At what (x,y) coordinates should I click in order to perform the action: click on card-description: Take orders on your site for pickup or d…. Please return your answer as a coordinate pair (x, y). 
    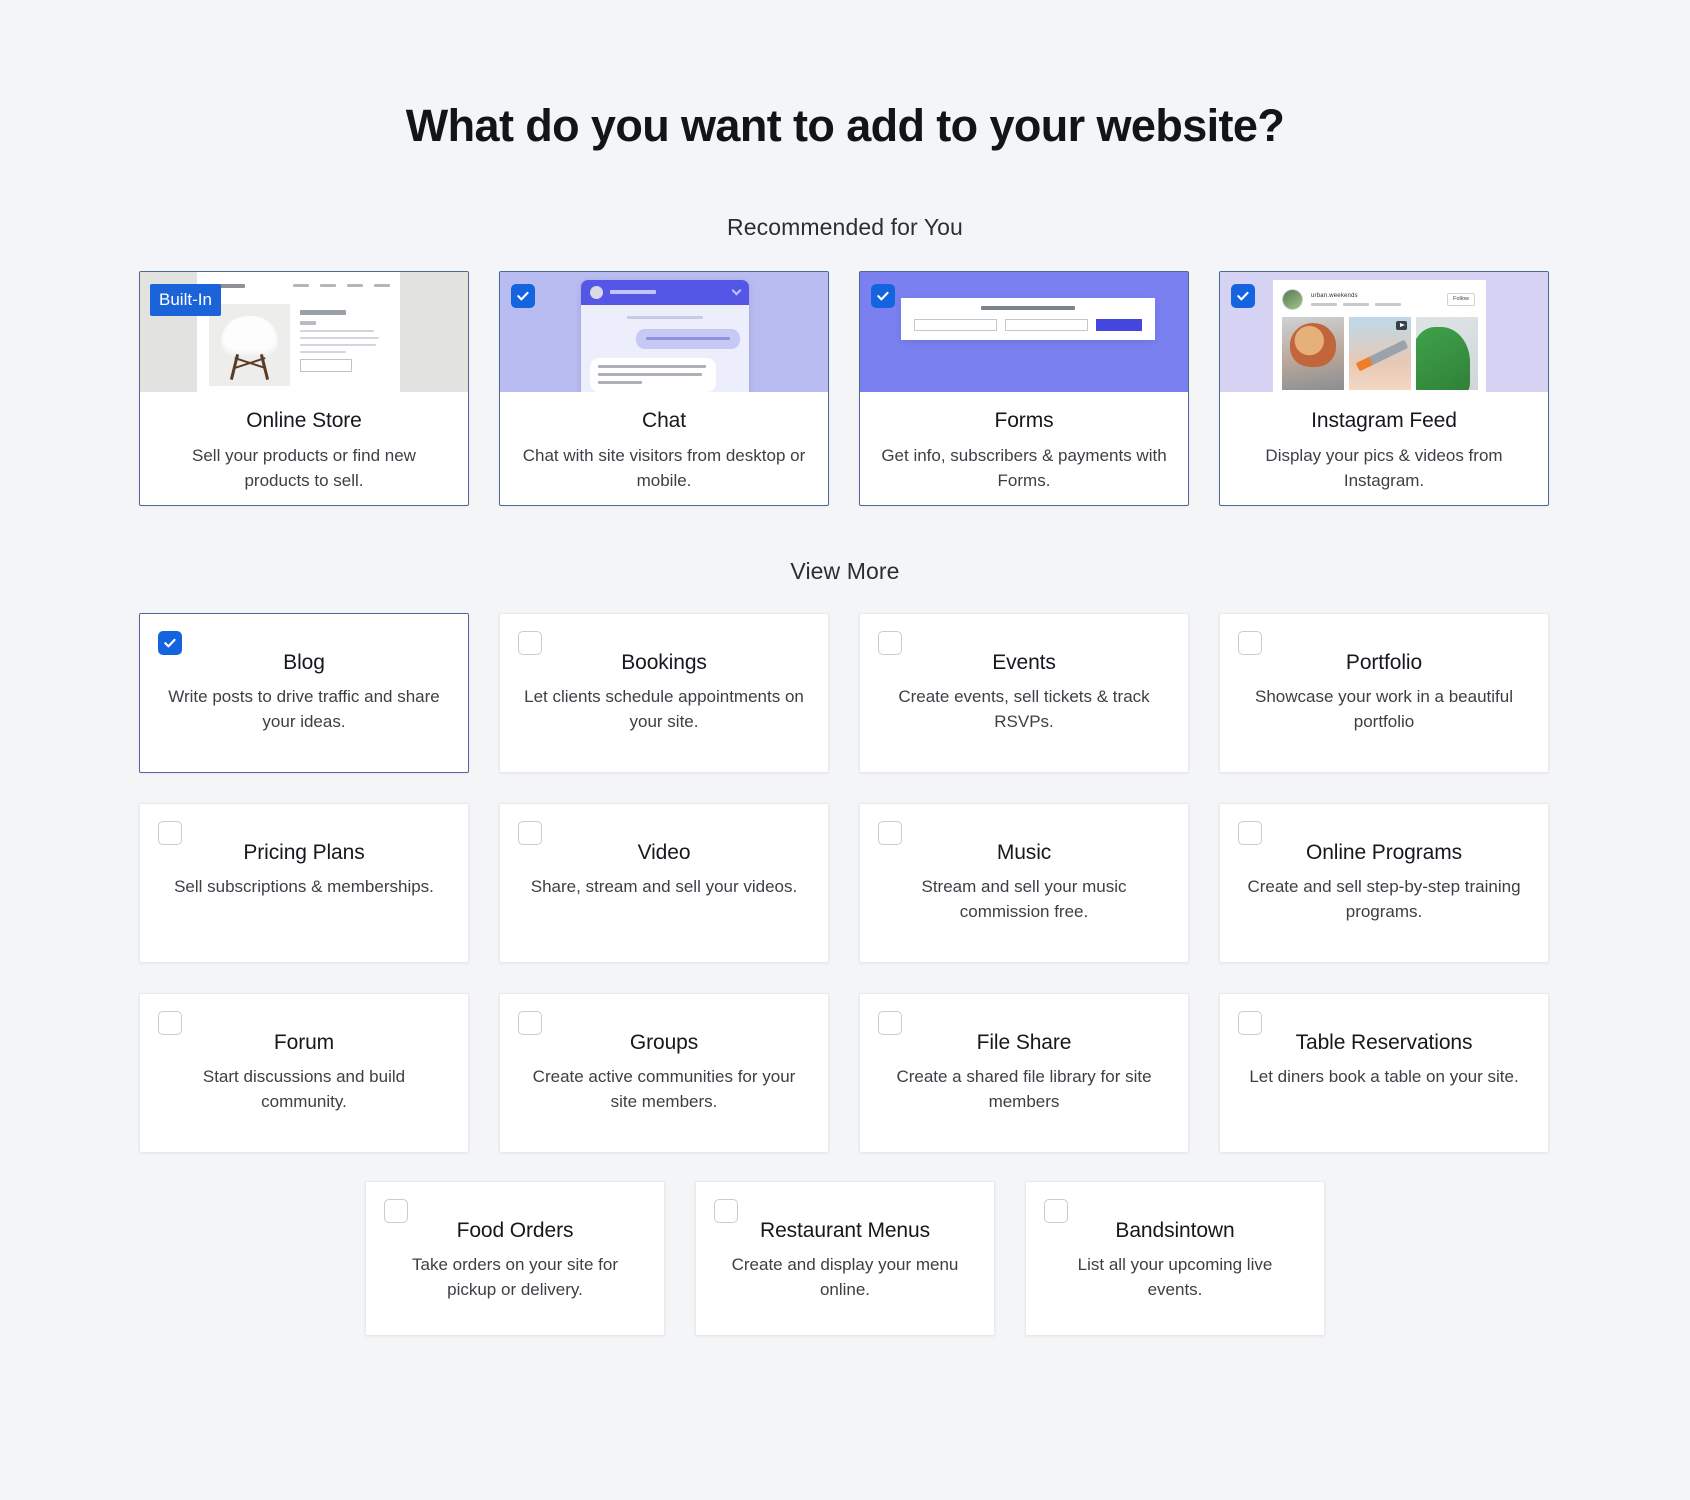
    Looking at the image, I should click on (515, 1276).